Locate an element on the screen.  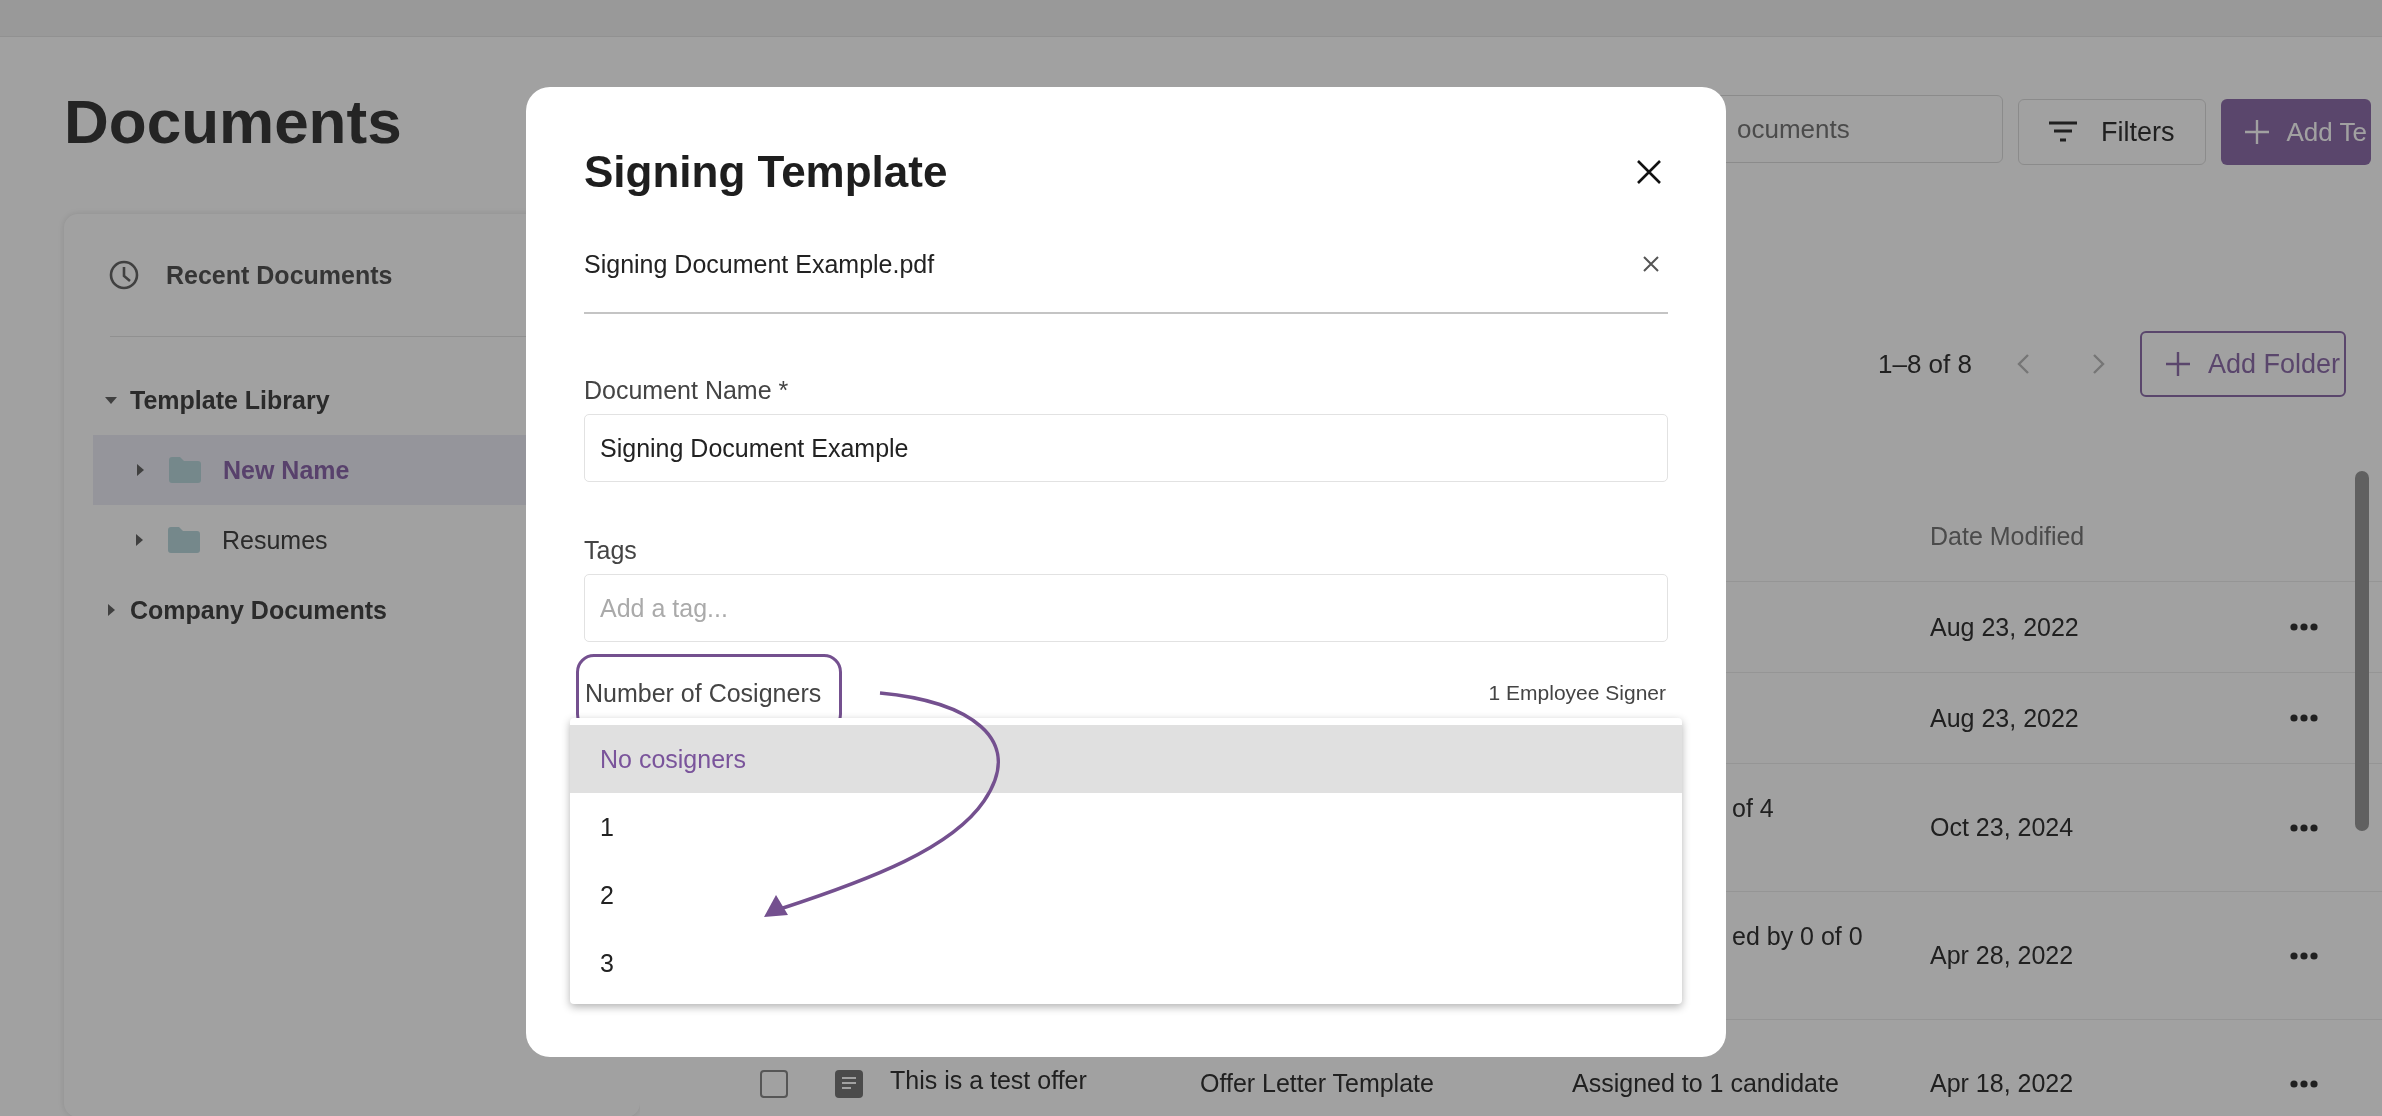
clock-icon is located at coordinates (124, 275).